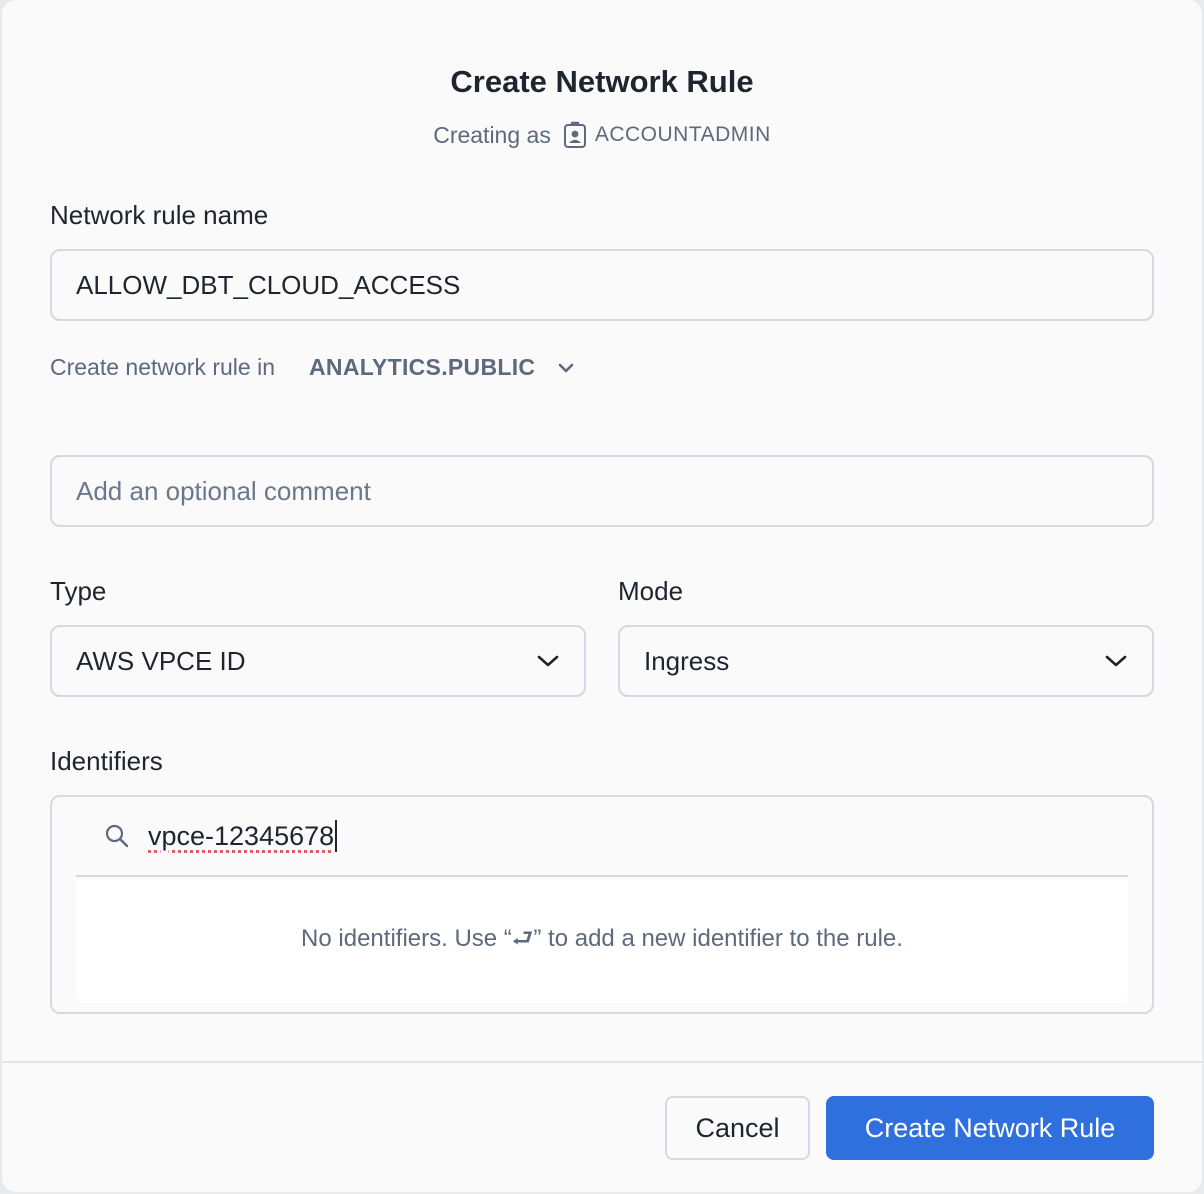 Image resolution: width=1204 pixels, height=1194 pixels. Describe the element at coordinates (336, 836) in the screenshot. I see `text-cursor` at that location.